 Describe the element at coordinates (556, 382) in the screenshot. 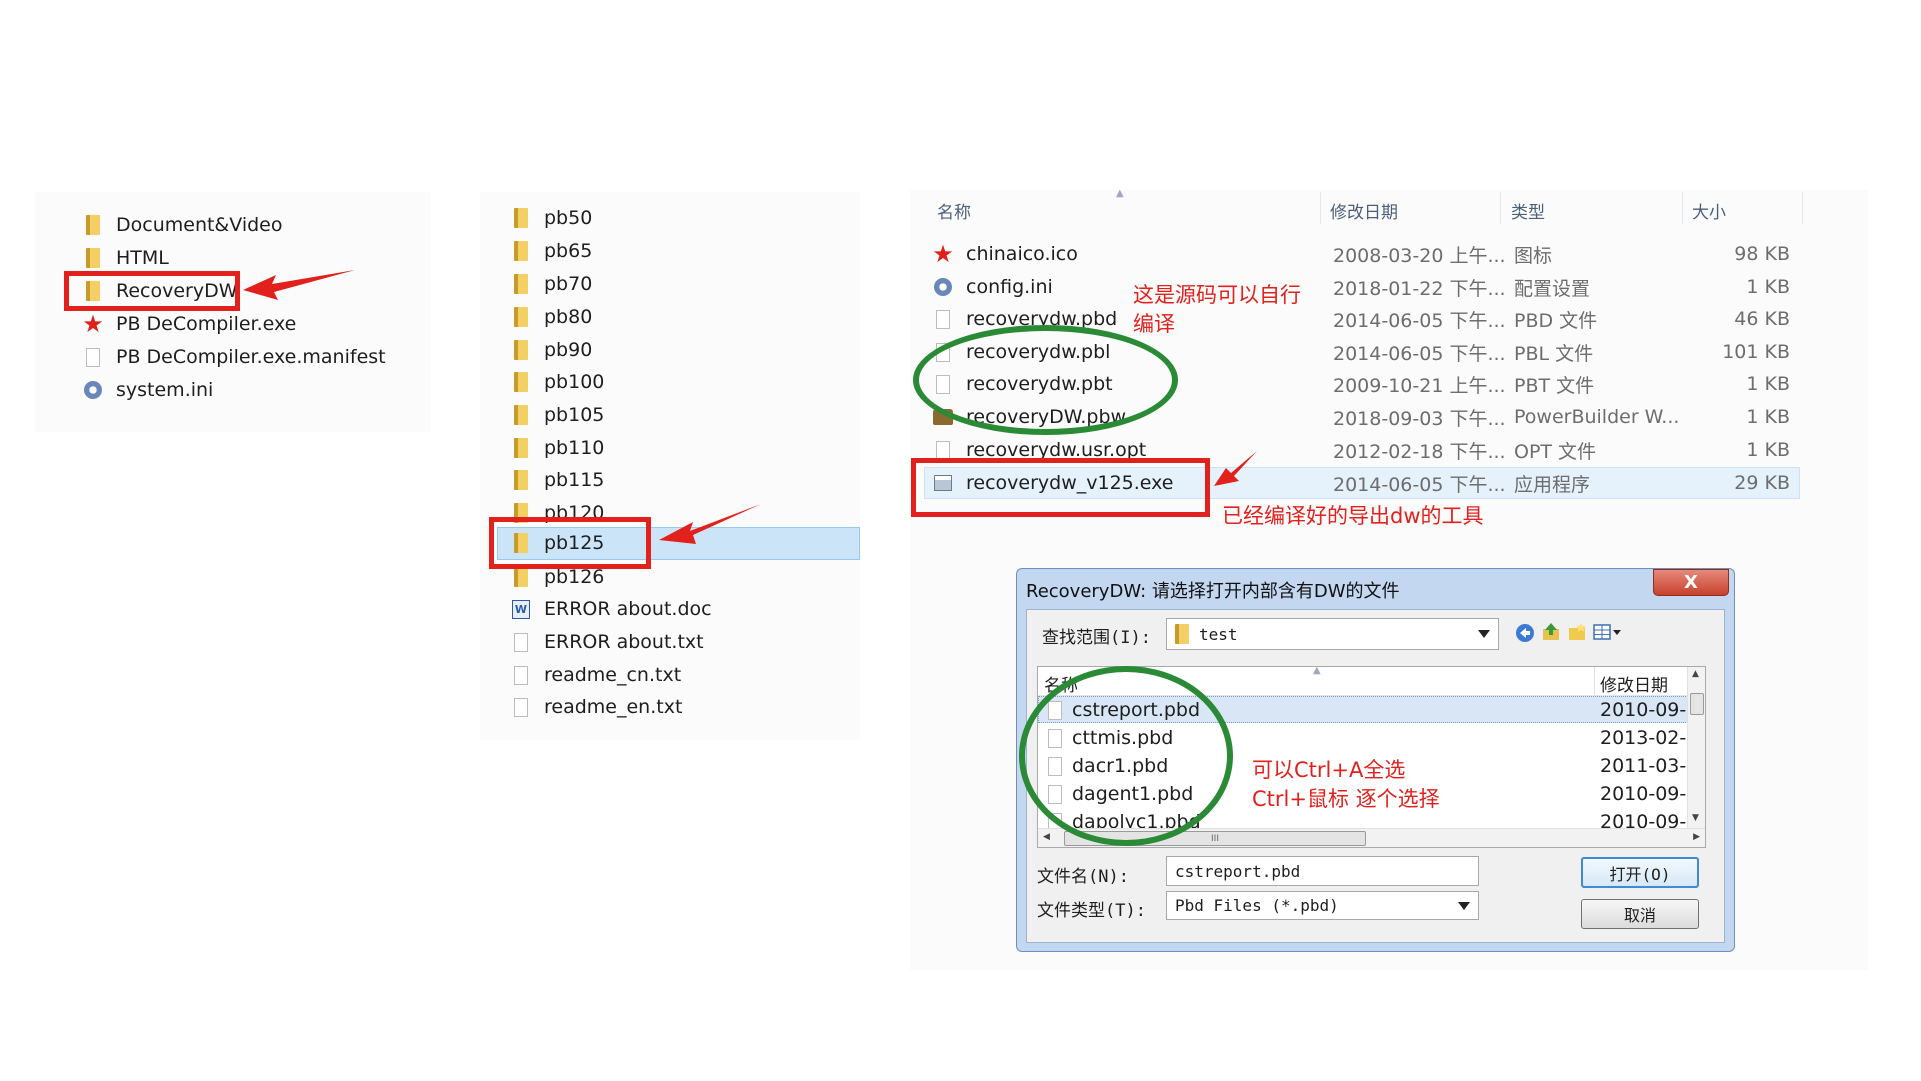

I see `folder-item: pb100` at that location.